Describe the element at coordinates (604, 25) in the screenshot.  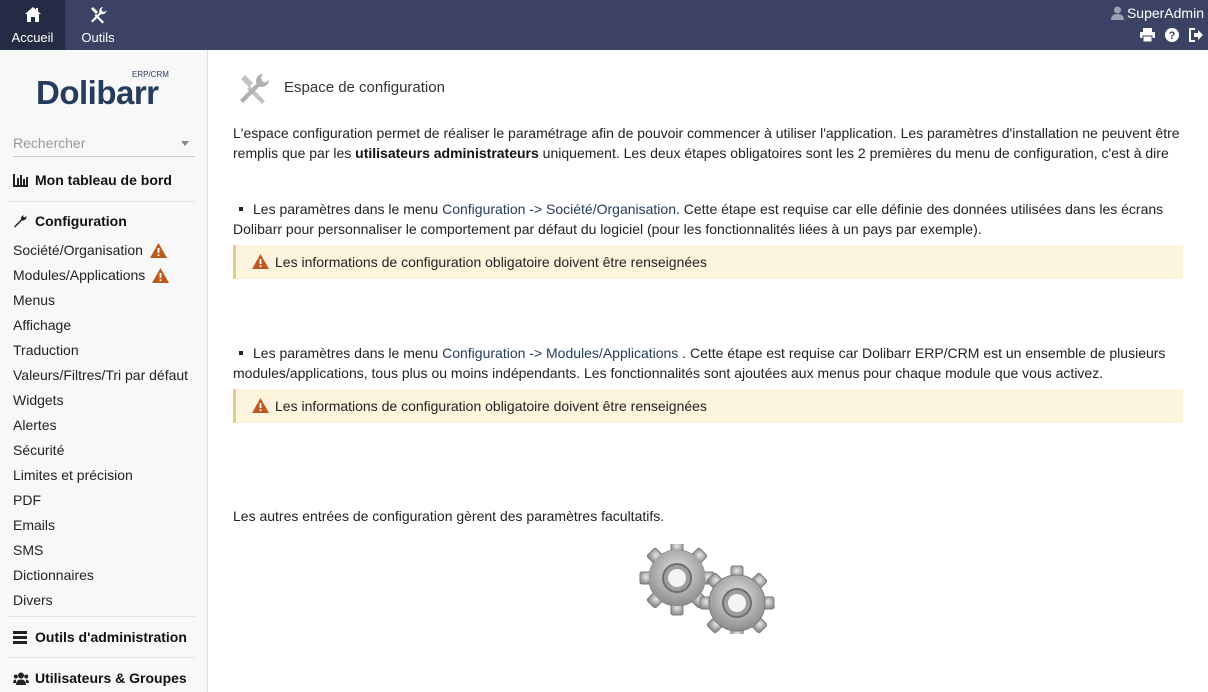
I see `top-navigation-bar: Accueil Outils SuperAdmin ?` at that location.